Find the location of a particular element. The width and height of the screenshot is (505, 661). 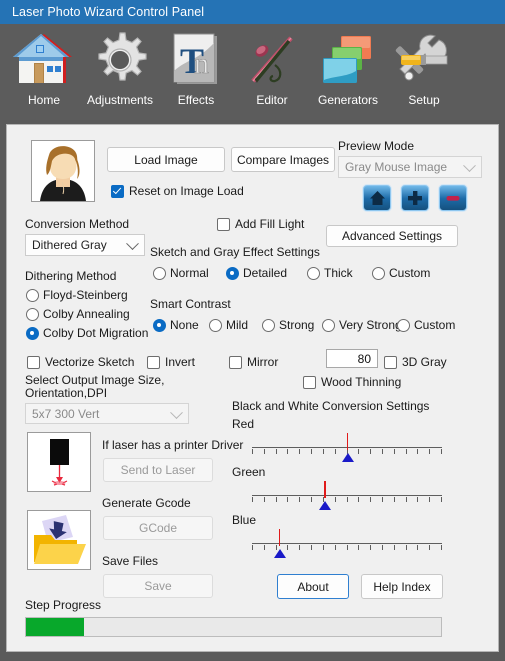

threshold-input: 80 is located at coordinates (352, 358).